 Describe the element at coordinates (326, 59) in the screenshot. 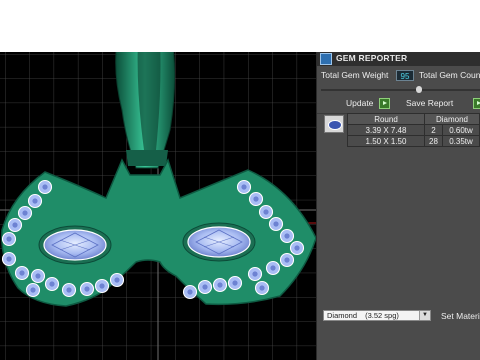

I see `gem-reporter-logo-icon` at that location.